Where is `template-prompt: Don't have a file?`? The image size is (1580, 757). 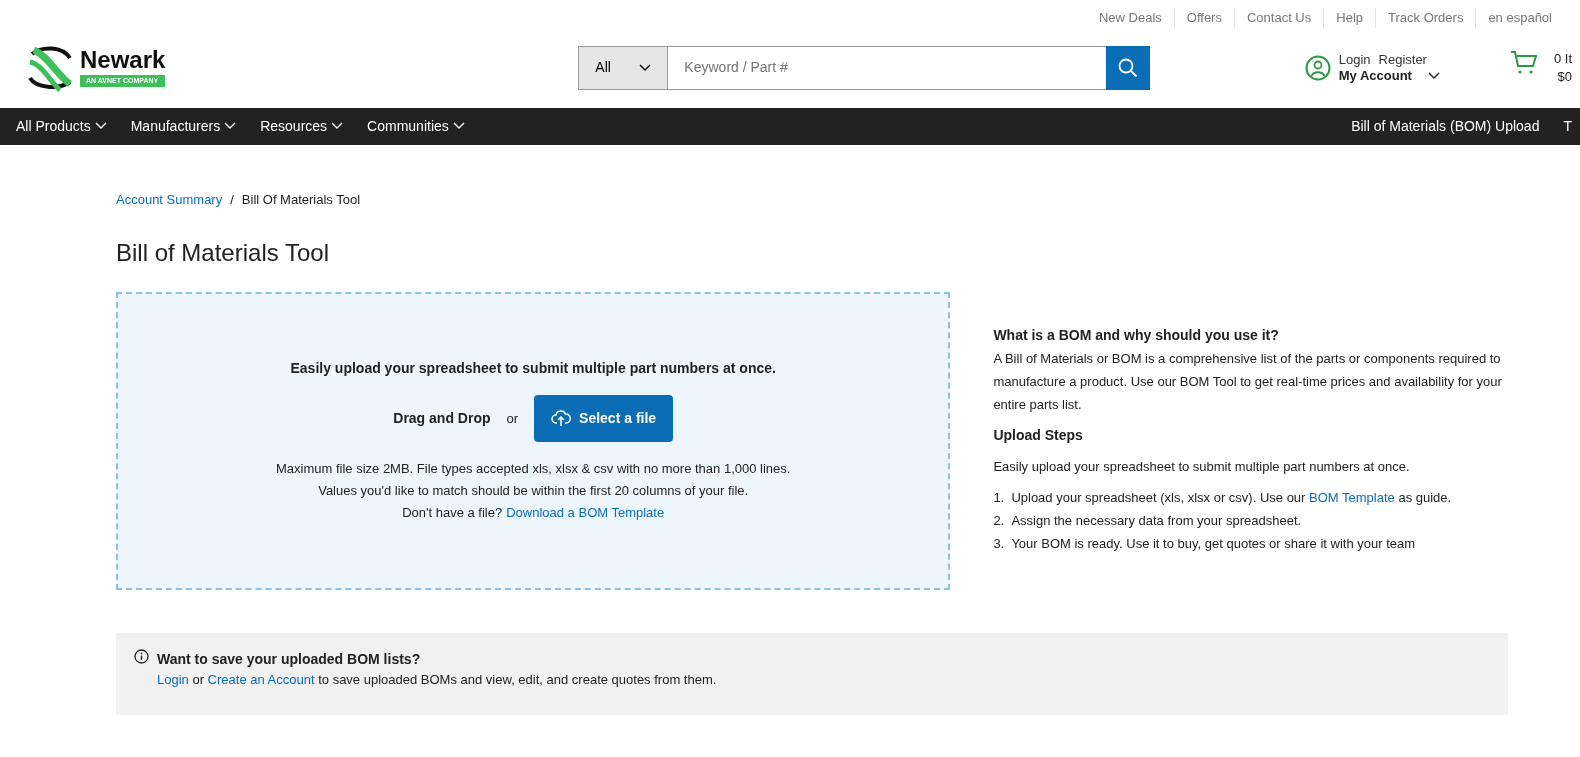 template-prompt: Don't have a file? is located at coordinates (452, 512).